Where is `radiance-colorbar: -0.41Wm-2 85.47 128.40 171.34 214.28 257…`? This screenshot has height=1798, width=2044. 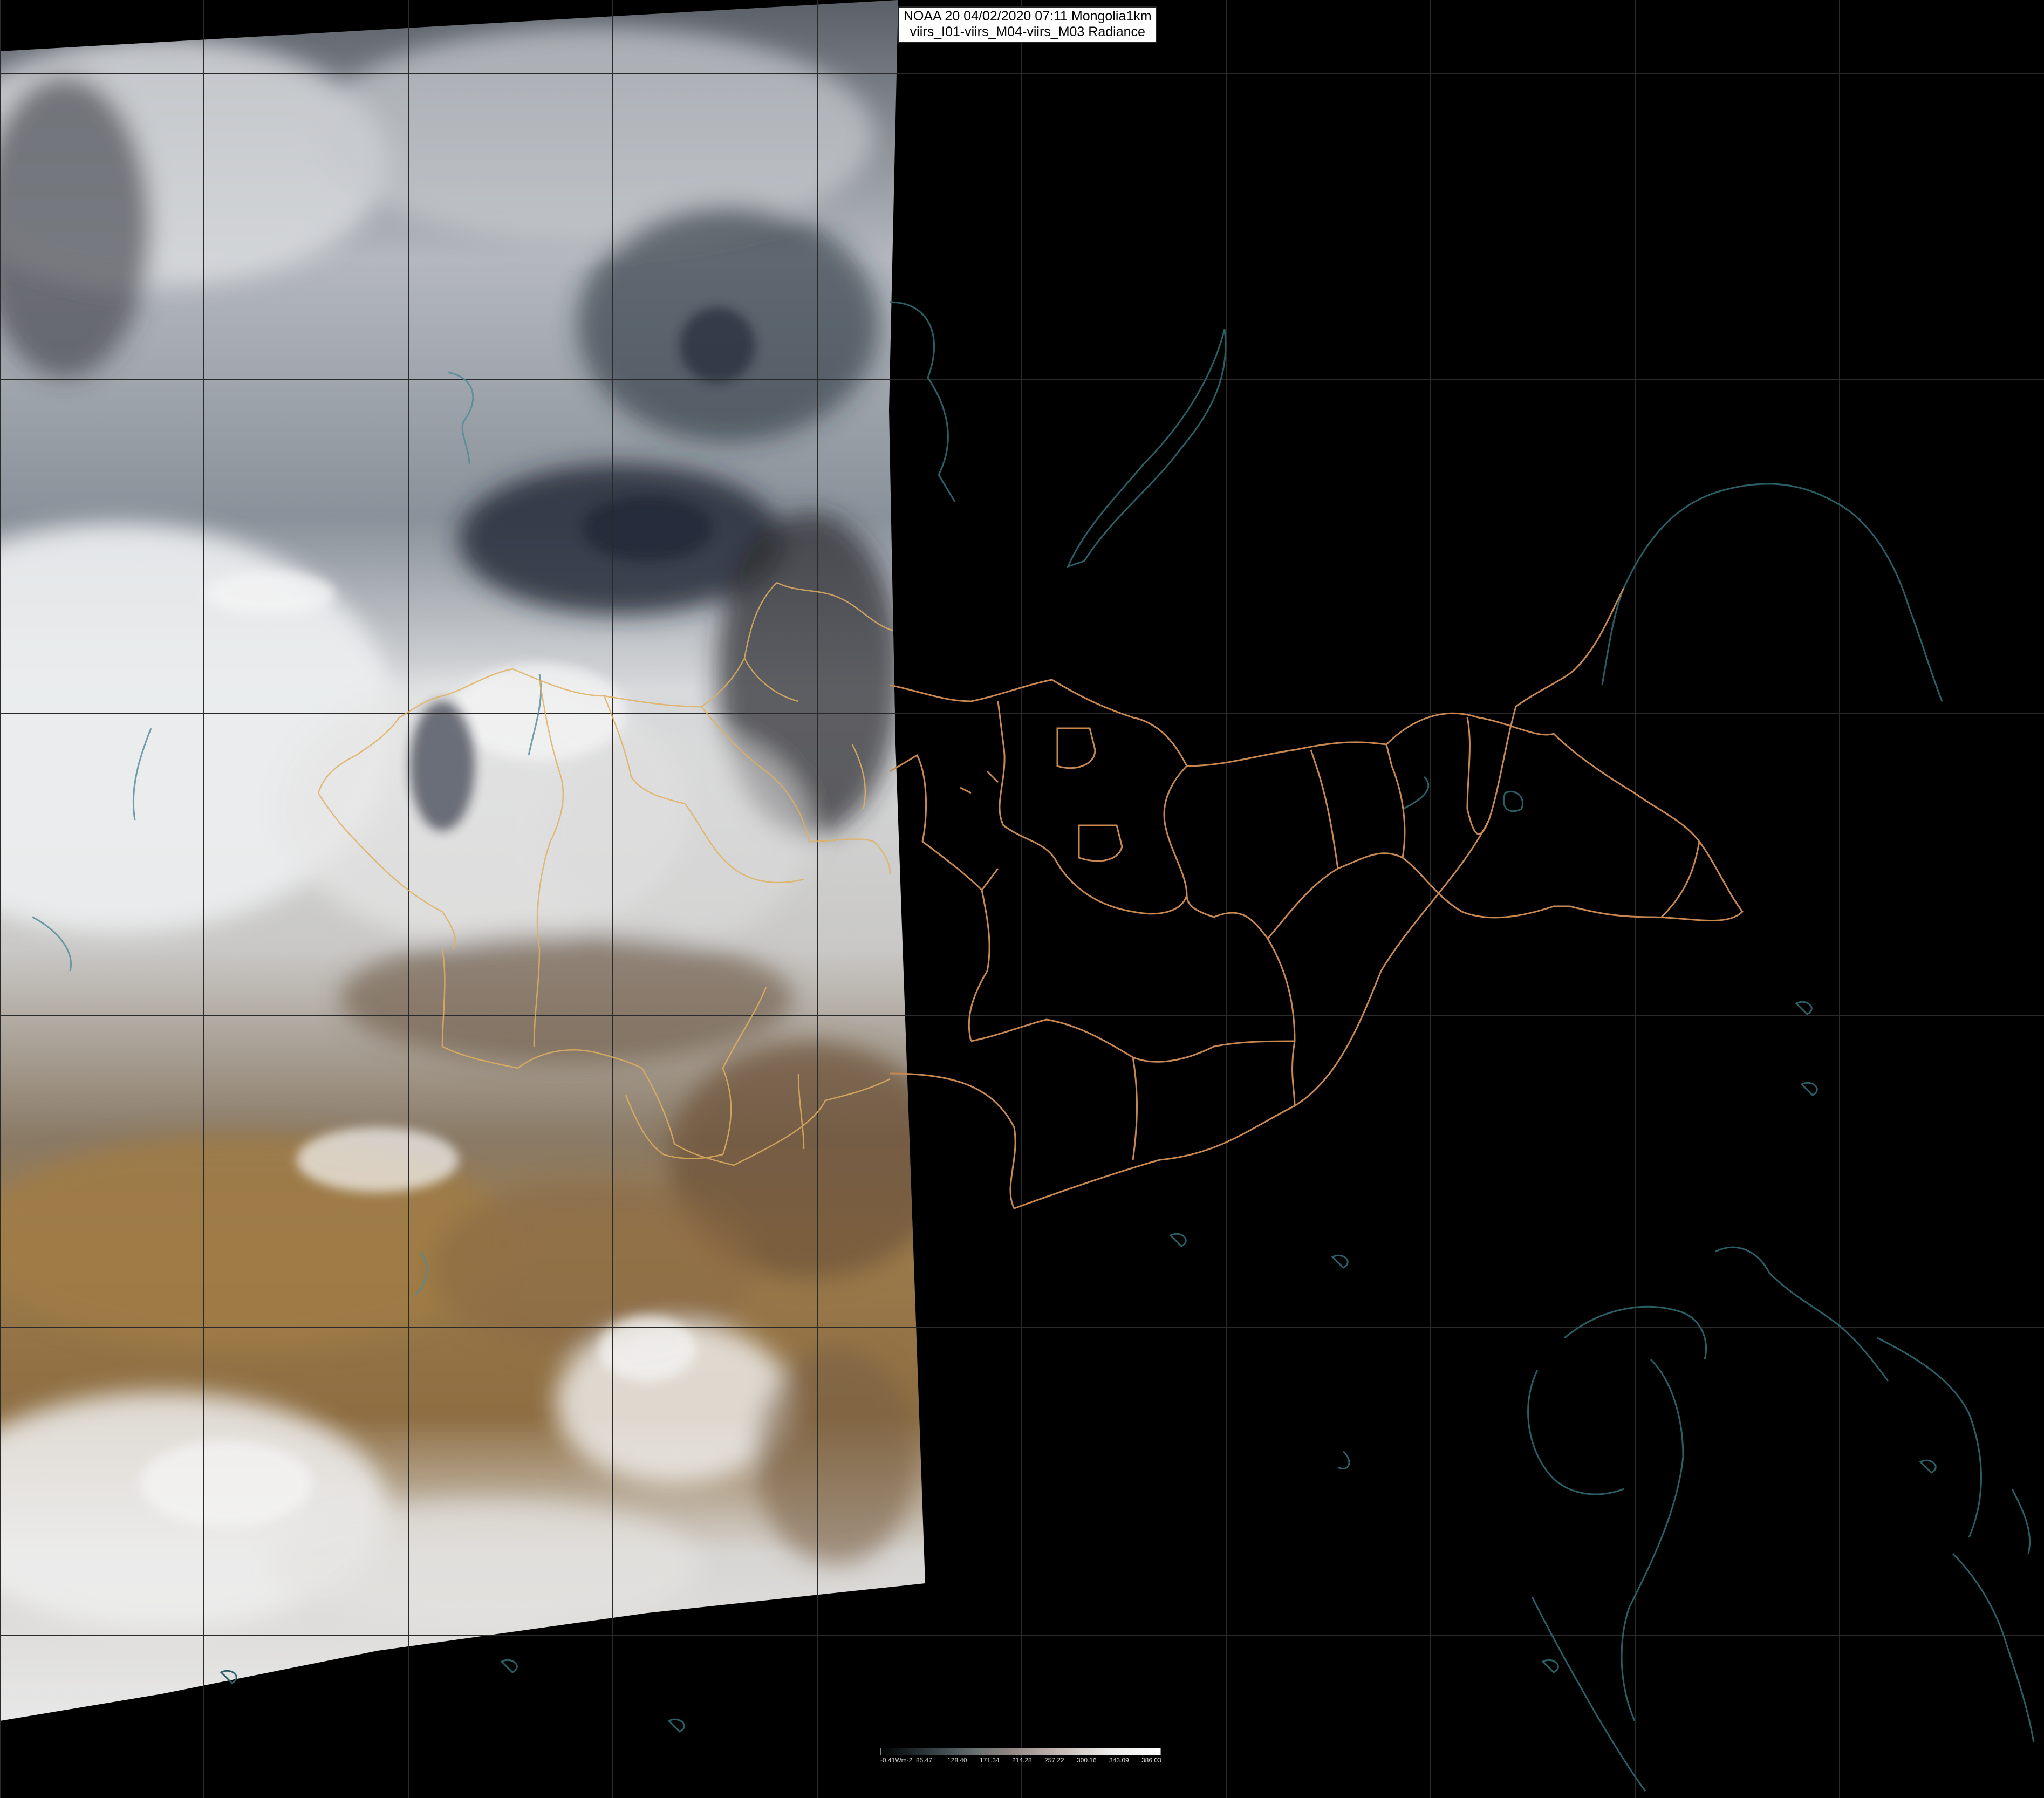
radiance-colorbar: -0.41Wm-2 85.47 128.40 171.34 214.28 257… is located at coordinates (1020, 1756).